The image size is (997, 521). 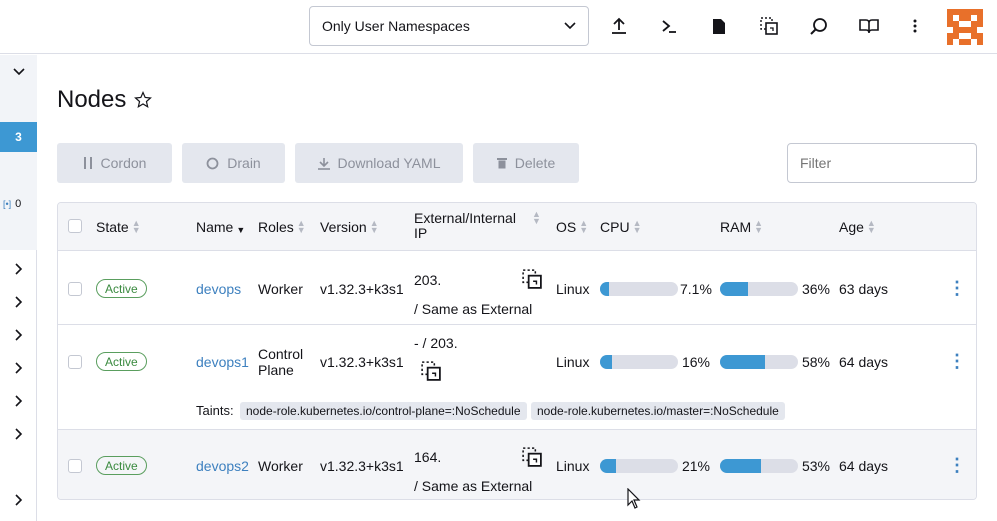 I want to click on pause-icon, so click(x=87, y=163).